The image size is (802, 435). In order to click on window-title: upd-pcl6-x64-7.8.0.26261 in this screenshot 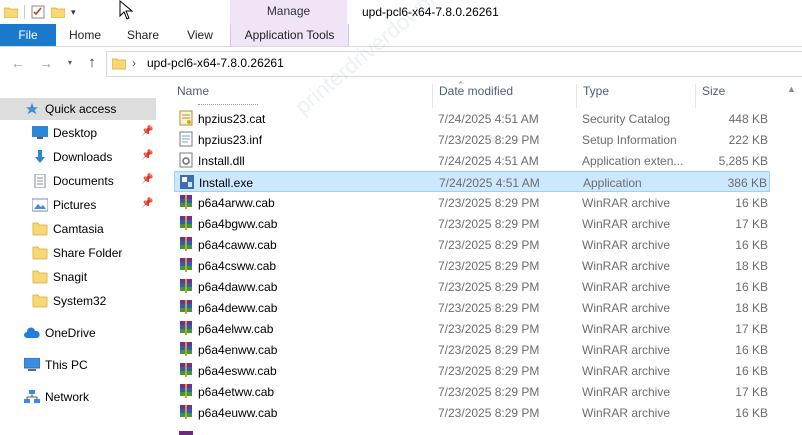, I will do `click(430, 12)`.